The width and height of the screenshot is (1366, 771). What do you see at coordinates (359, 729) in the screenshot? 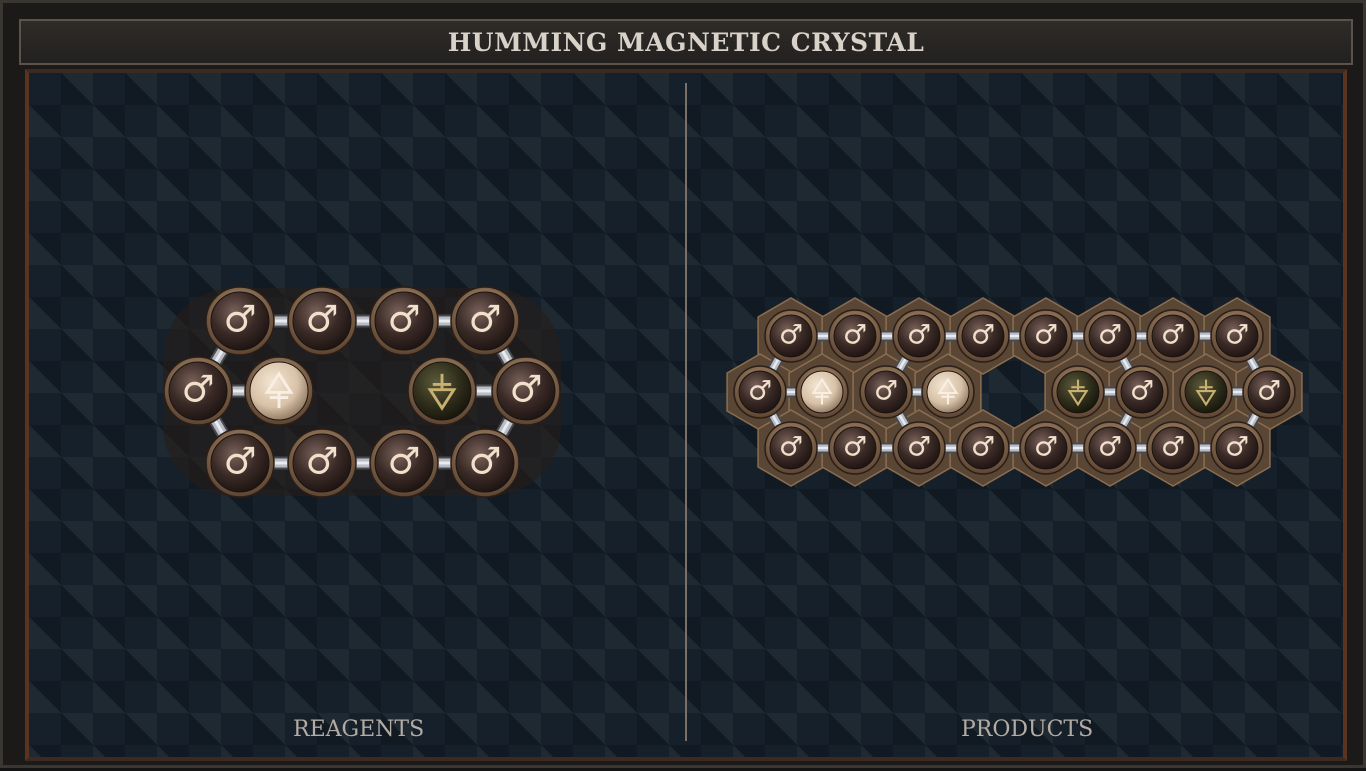
I see `reagents-label: REAGENTS` at bounding box center [359, 729].